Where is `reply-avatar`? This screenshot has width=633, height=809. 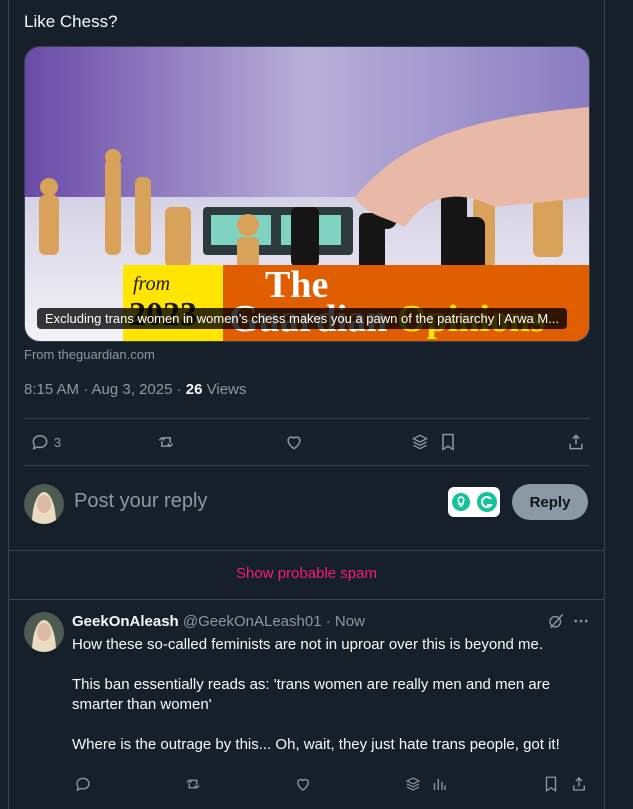
reply-avatar is located at coordinates (44, 632).